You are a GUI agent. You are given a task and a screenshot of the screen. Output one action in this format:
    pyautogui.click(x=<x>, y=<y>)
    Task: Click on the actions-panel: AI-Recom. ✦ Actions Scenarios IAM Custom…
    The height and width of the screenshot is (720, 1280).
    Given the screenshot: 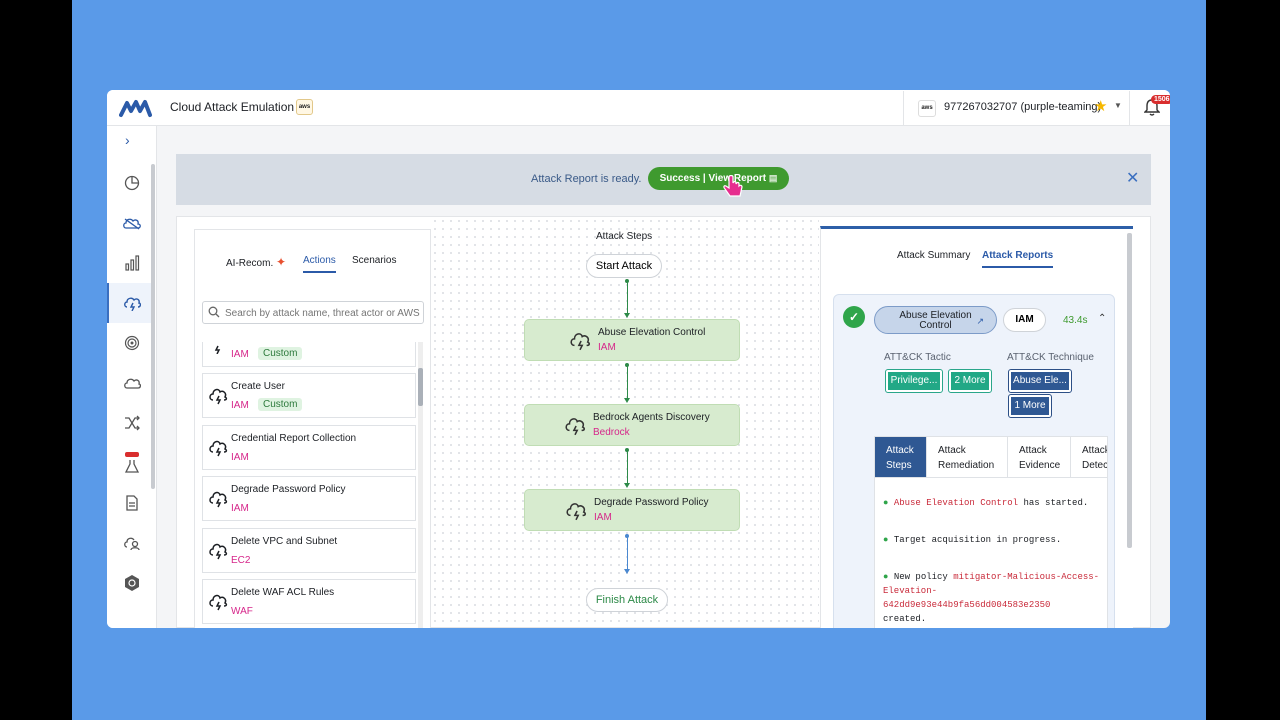 What is the action you would take?
    pyautogui.click(x=312, y=428)
    